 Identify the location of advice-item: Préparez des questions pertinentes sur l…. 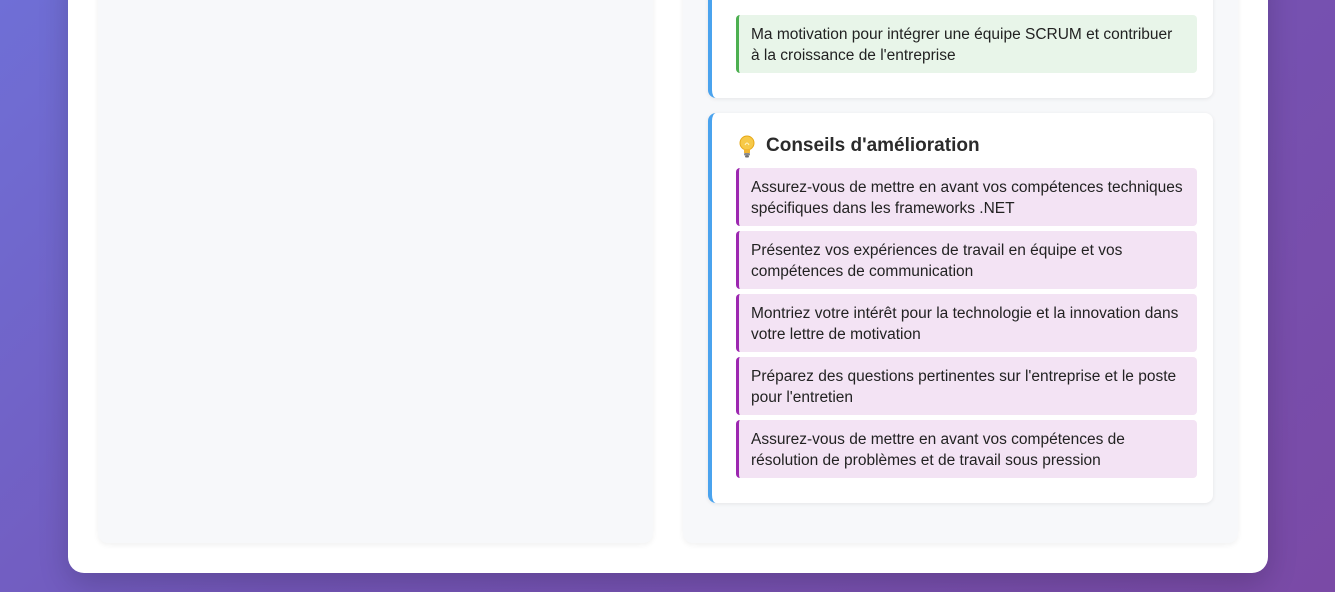
(966, 386).